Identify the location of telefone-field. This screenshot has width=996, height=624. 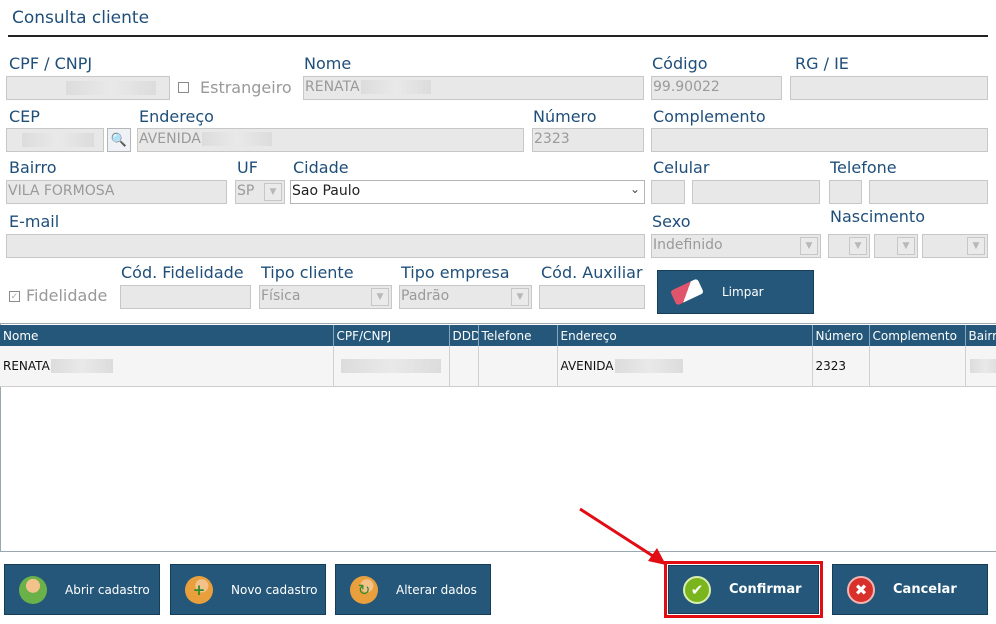
(928, 192).